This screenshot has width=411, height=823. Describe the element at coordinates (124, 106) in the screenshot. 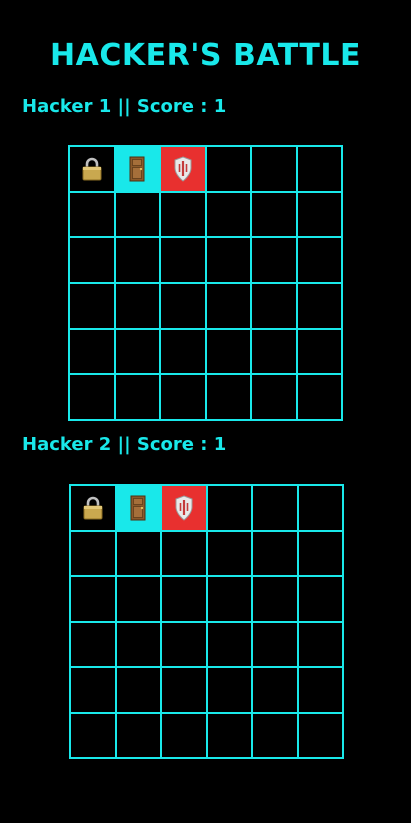

I see `player-1-label: Hacker 1 || Score : 1` at that location.